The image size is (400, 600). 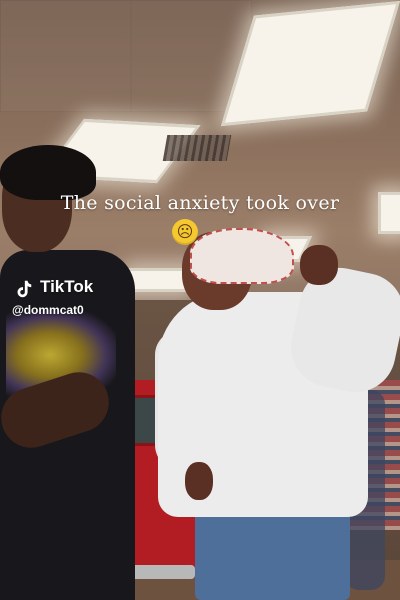 What do you see at coordinates (185, 232) in the screenshot?
I see `crying-face-emoji-icon: ☹` at bounding box center [185, 232].